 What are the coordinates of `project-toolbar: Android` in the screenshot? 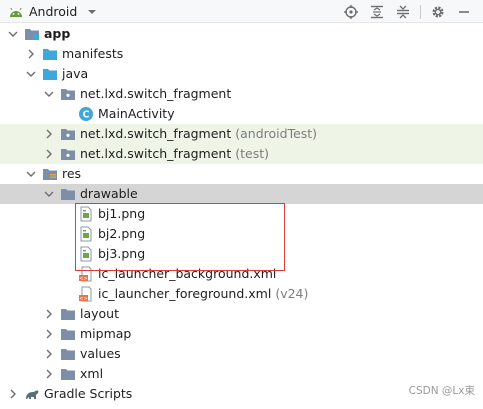 It's located at (241, 11).